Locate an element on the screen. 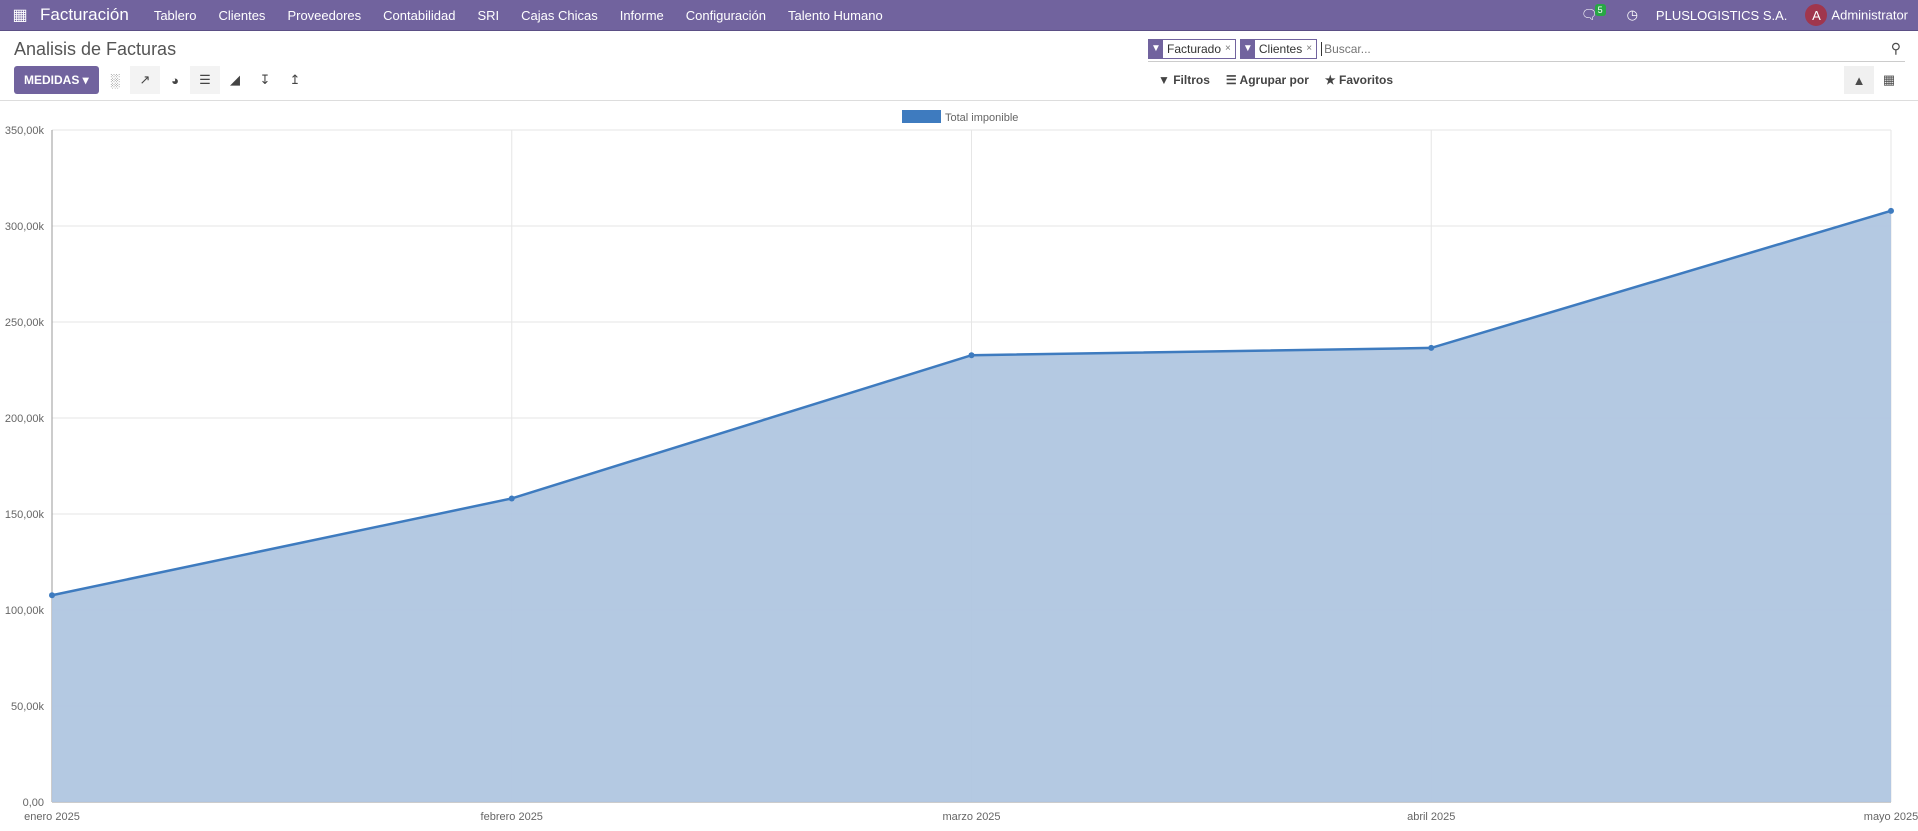 The height and width of the screenshot is (831, 1918). user-menu: A Administrator is located at coordinates (1856, 15).